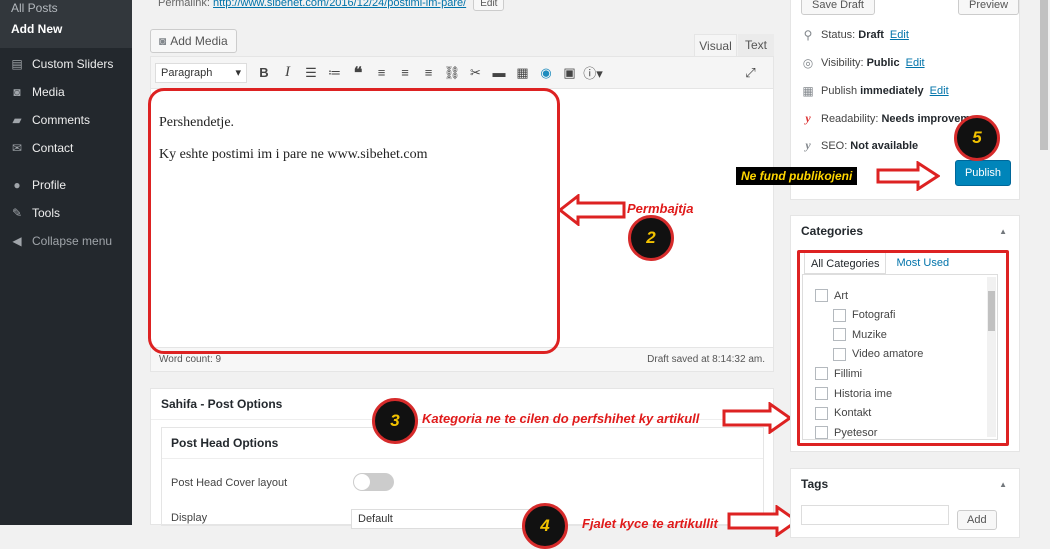 This screenshot has height=549, width=1050. Describe the element at coordinates (49, 185) in the screenshot. I see `sidebar-item-label: Profile` at that location.